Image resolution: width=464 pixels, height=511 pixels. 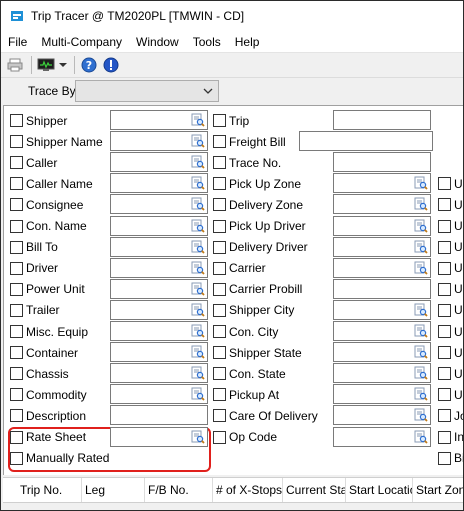 What do you see at coordinates (16, 163) in the screenshot?
I see `caller-checkbox` at bounding box center [16, 163].